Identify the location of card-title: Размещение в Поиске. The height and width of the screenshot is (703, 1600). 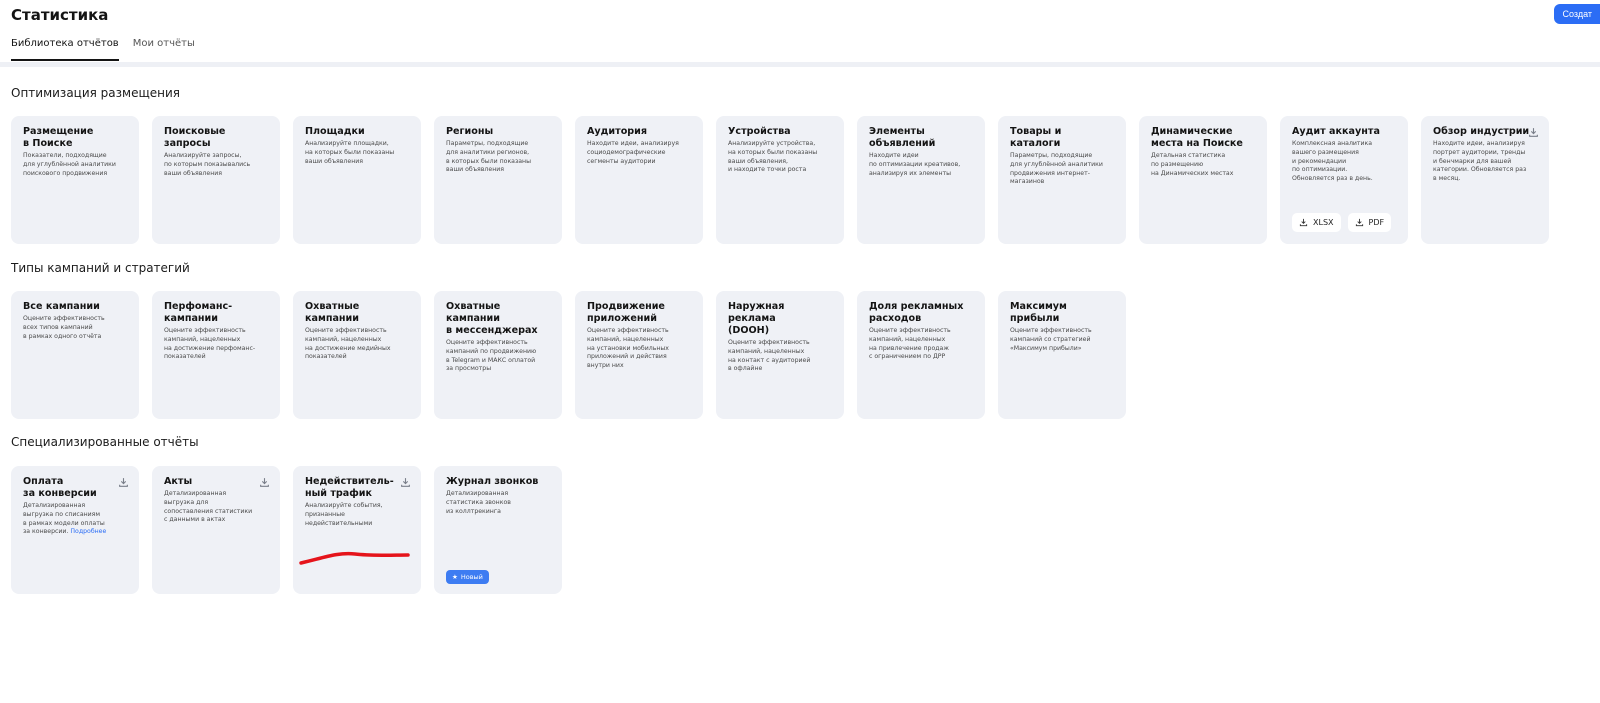
(58, 137).